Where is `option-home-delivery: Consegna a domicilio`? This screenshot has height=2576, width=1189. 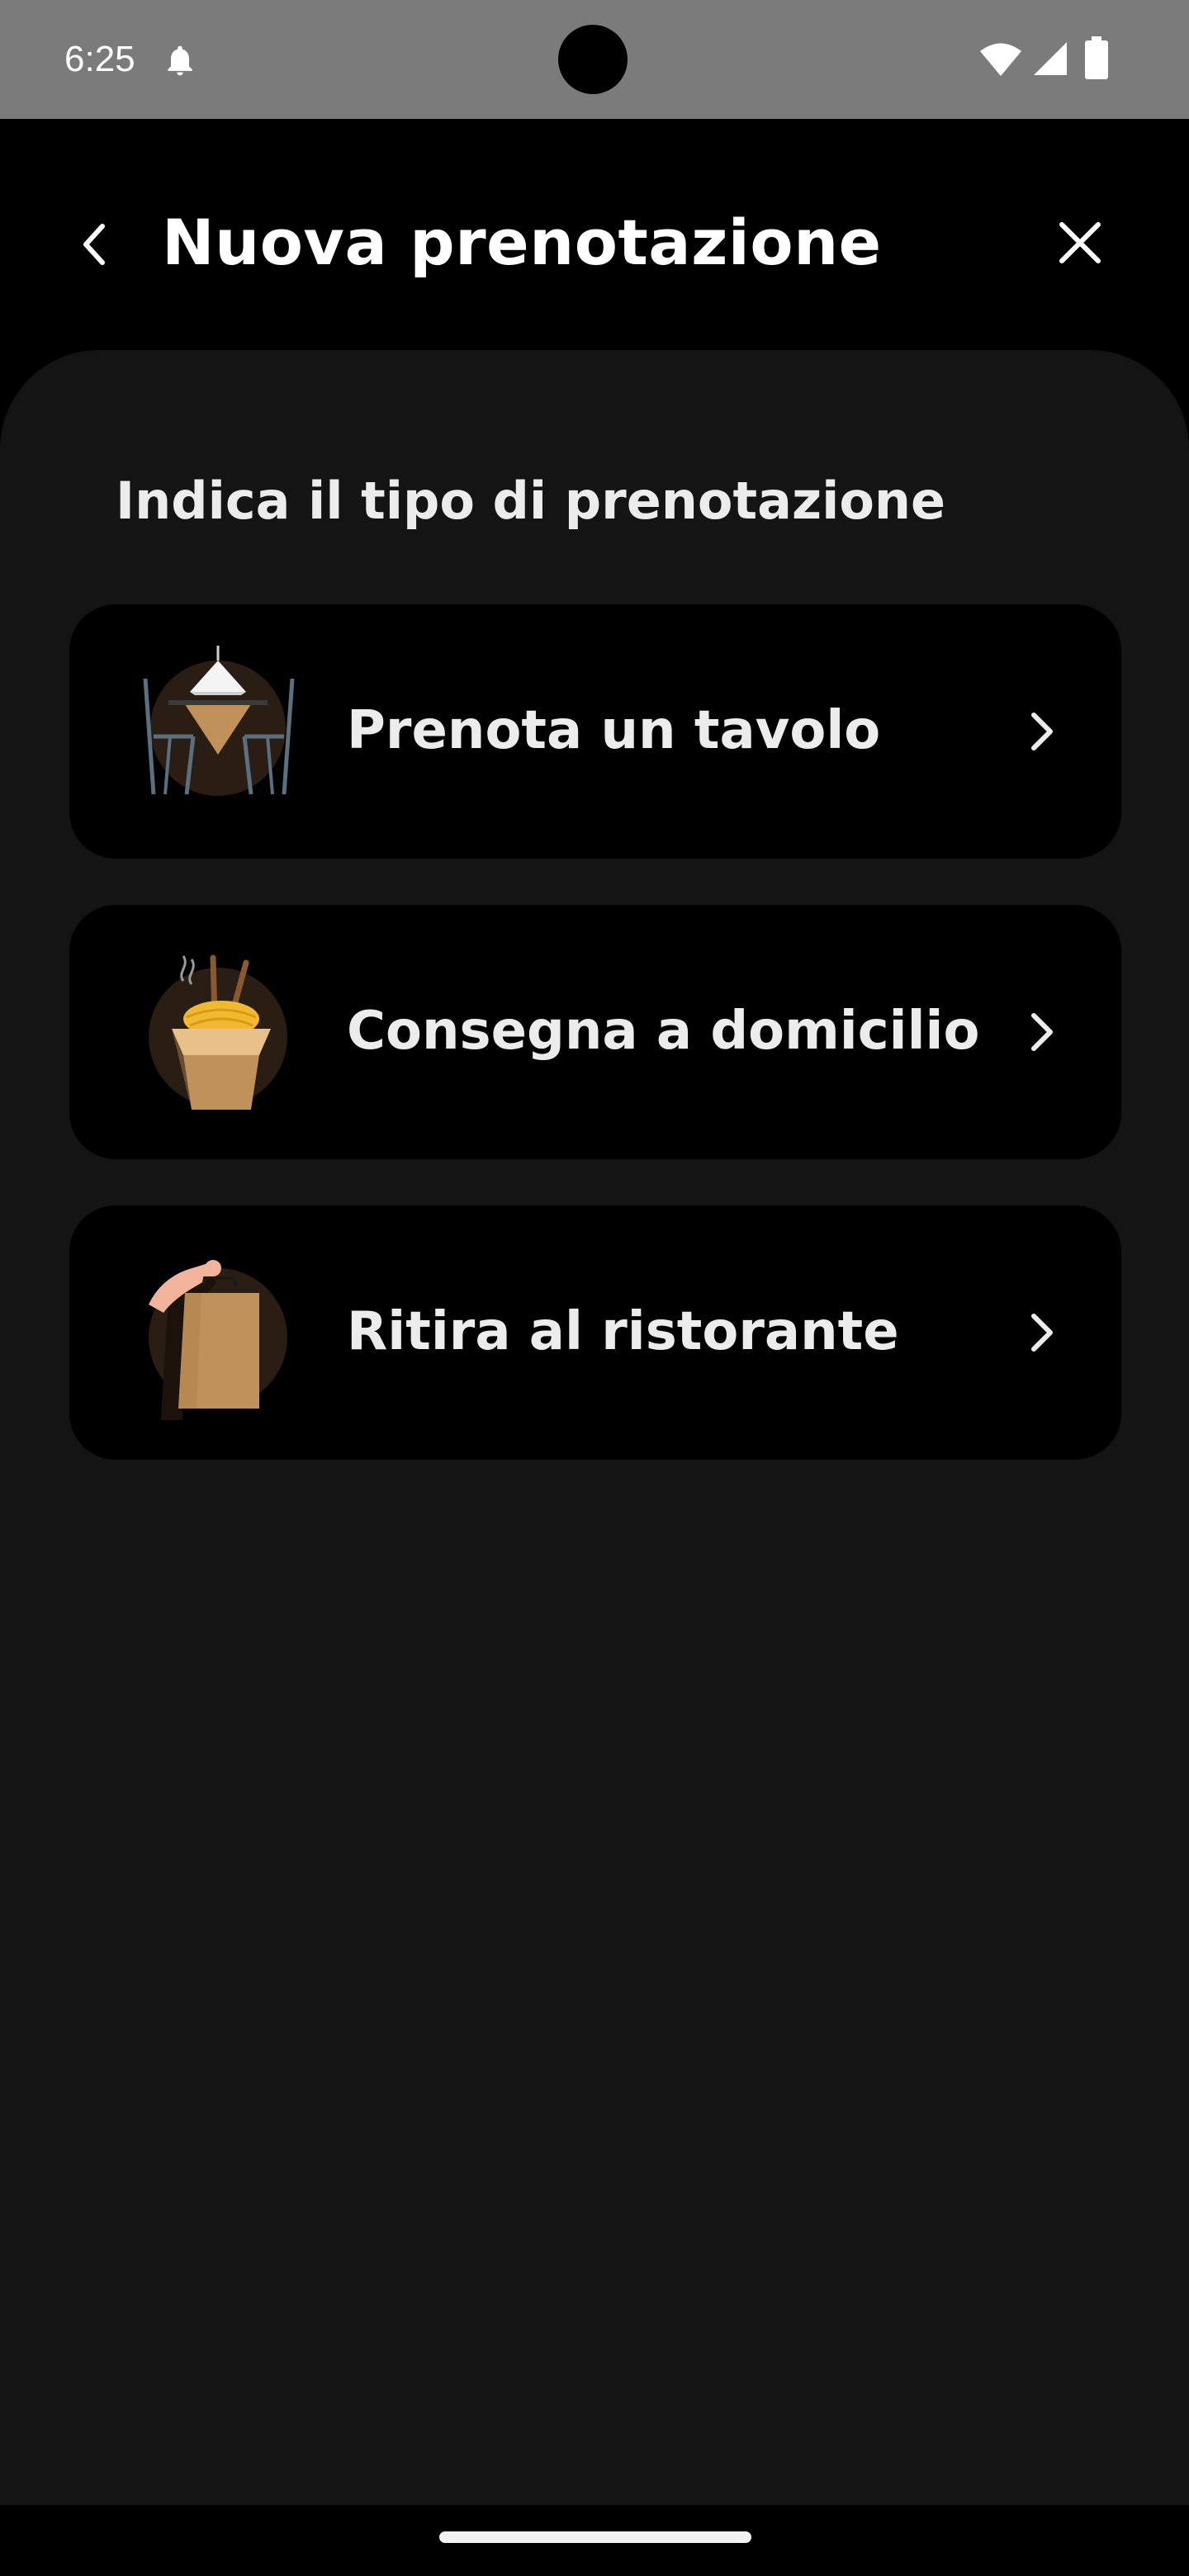 option-home-delivery: Consegna a domicilio is located at coordinates (595, 1032).